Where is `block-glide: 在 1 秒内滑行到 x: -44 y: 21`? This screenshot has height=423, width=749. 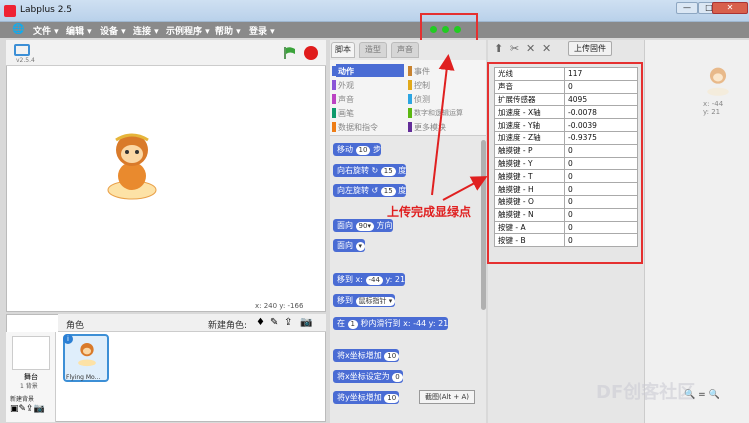
block-glide: 在 1 秒内滑行到 x: -44 y: 21 is located at coordinates (391, 323).